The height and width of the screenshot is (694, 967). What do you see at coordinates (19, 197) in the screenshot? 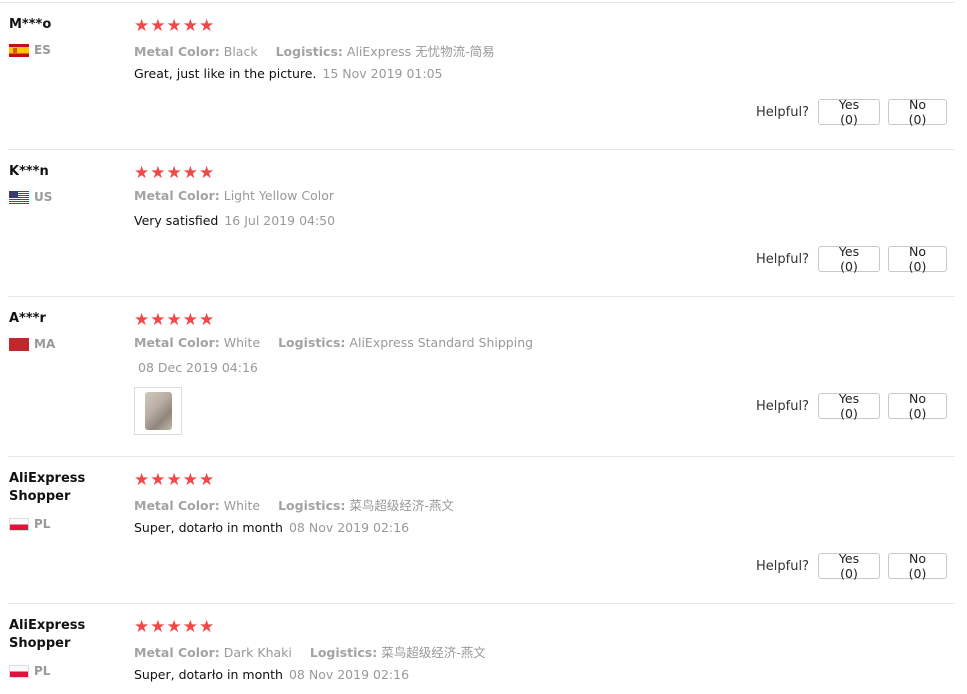
I see `usa-flag-icon` at bounding box center [19, 197].